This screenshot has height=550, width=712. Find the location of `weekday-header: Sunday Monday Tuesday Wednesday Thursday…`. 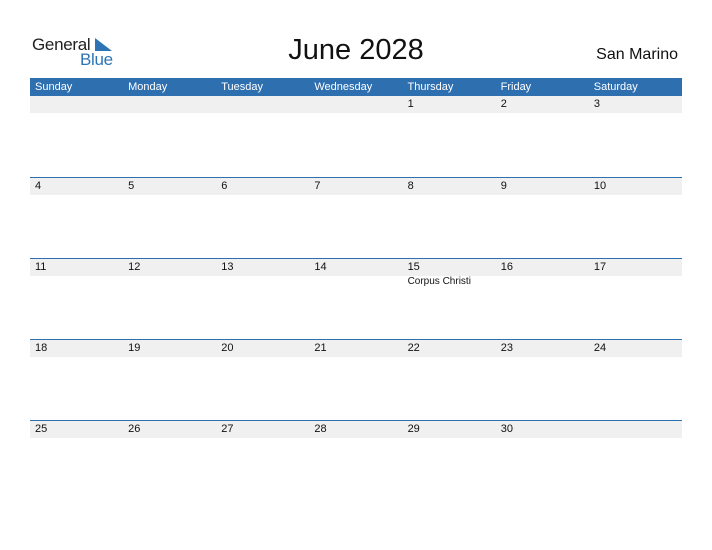

weekday-header: Sunday Monday Tuesday Wednesday Thursday… is located at coordinates (356, 87).